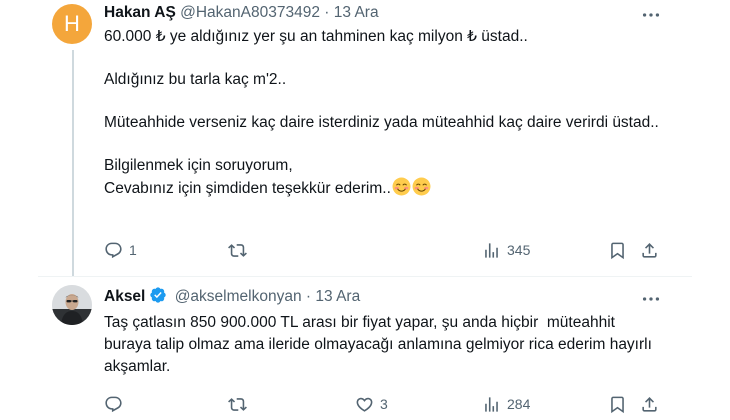 Image resolution: width=730 pixels, height=420 pixels. I want to click on like-button, so click(365, 250).